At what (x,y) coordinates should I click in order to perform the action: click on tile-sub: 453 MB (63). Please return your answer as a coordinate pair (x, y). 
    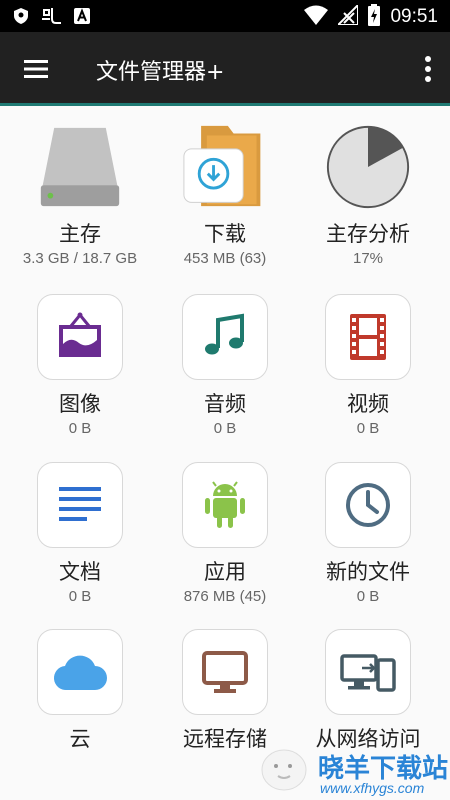
    Looking at the image, I should click on (225, 258).